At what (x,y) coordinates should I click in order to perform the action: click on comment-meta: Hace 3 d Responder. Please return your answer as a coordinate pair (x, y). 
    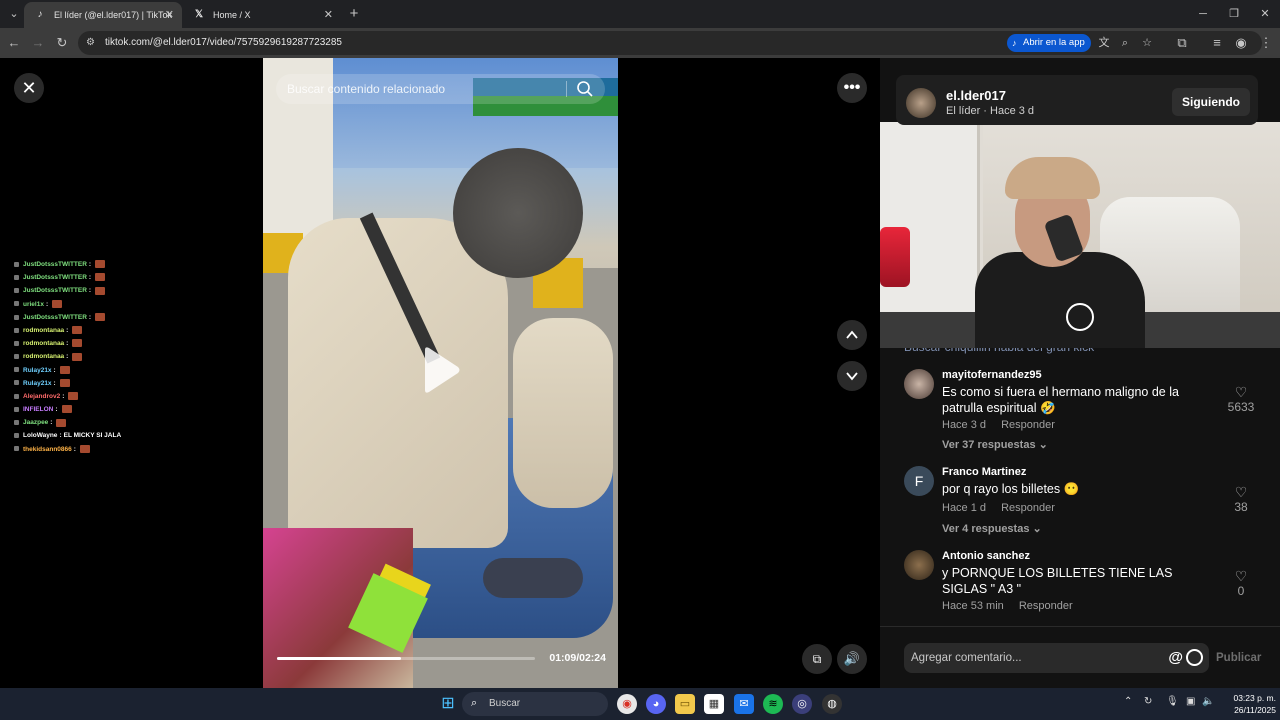
    Looking at the image, I should click on (1004, 425).